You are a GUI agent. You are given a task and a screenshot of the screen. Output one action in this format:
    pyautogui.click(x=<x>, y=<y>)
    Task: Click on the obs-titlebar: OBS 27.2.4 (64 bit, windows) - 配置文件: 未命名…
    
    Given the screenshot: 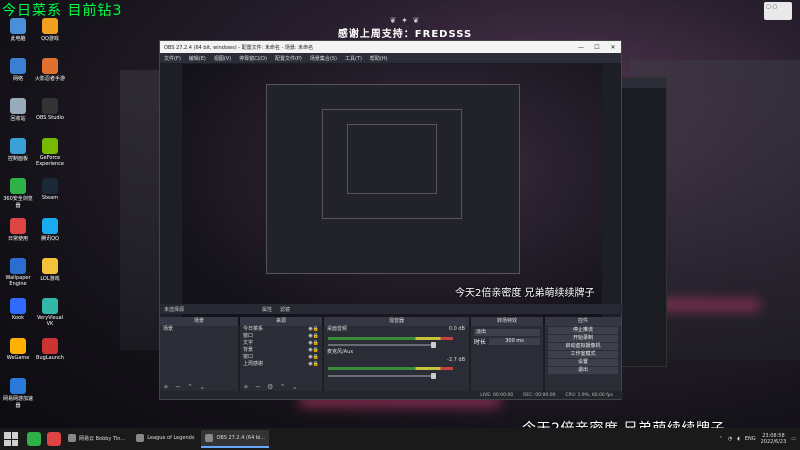 What is the action you would take?
    pyautogui.click(x=390, y=47)
    